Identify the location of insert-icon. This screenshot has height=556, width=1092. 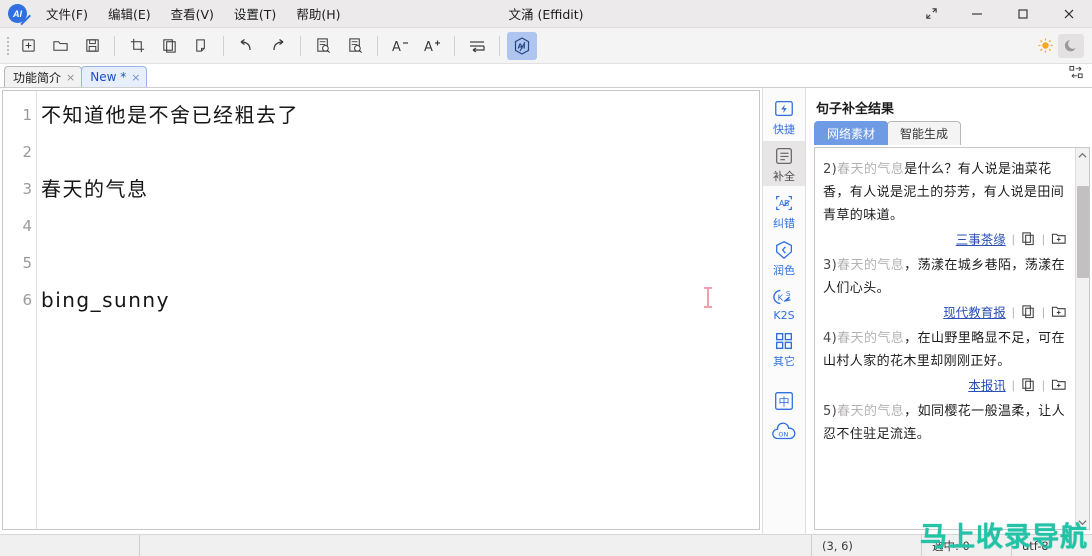
(1058, 311).